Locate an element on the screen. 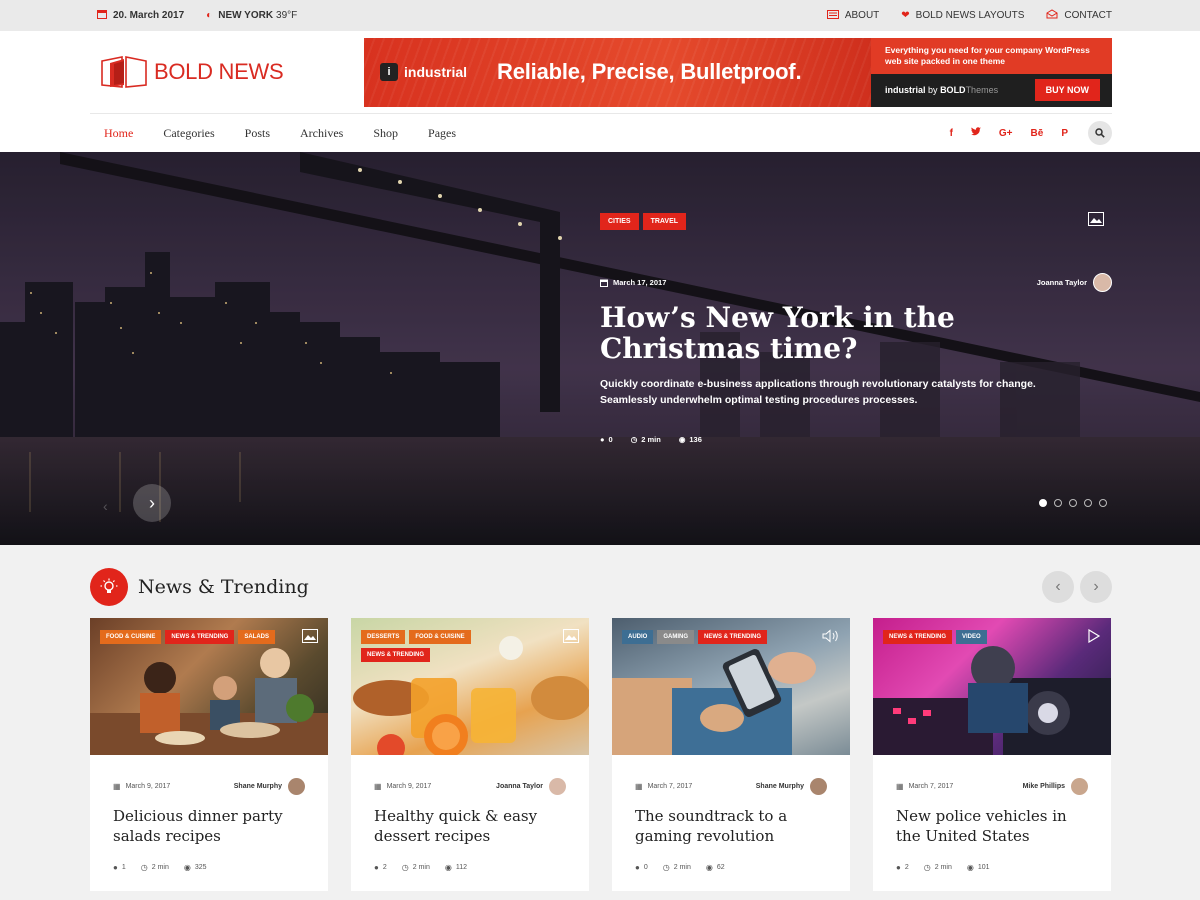  card-tag: GAMING is located at coordinates (676, 637).